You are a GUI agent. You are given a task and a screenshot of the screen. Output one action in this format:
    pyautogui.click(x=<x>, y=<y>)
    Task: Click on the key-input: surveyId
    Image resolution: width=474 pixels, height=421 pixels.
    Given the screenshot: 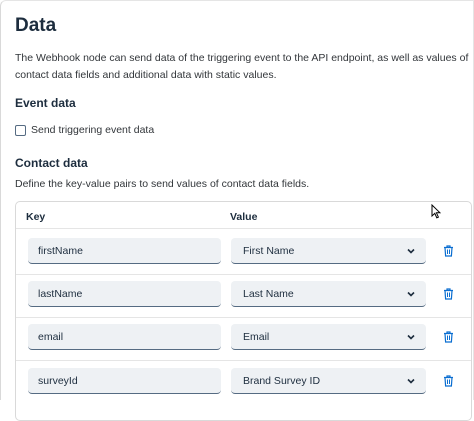 What is the action you would take?
    pyautogui.click(x=124, y=381)
    